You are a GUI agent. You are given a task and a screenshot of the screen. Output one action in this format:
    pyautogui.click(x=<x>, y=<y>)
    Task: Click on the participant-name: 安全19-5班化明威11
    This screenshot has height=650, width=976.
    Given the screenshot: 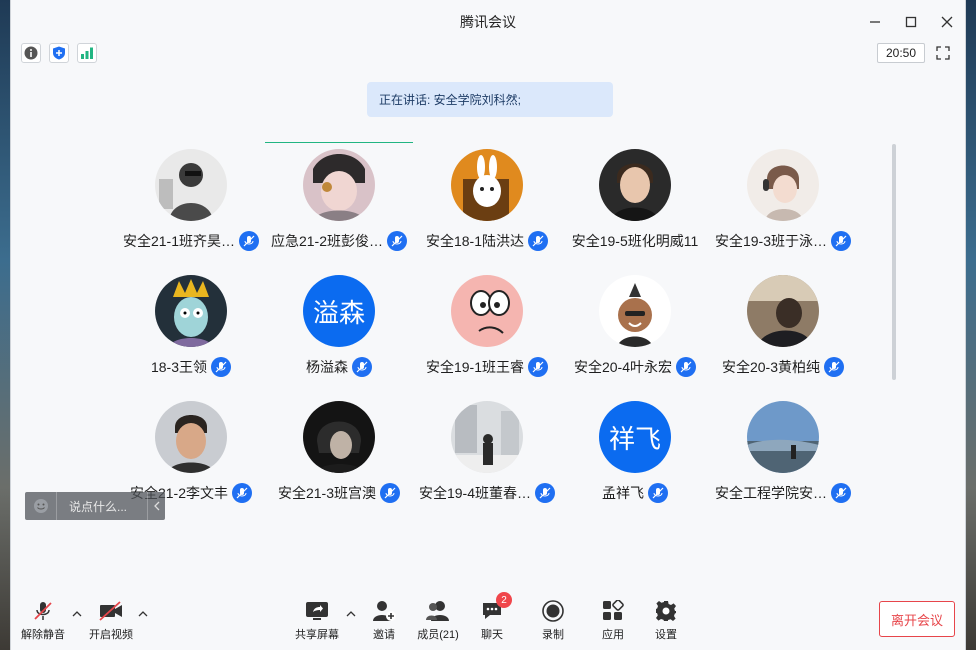 What is the action you would take?
    pyautogui.click(x=635, y=241)
    